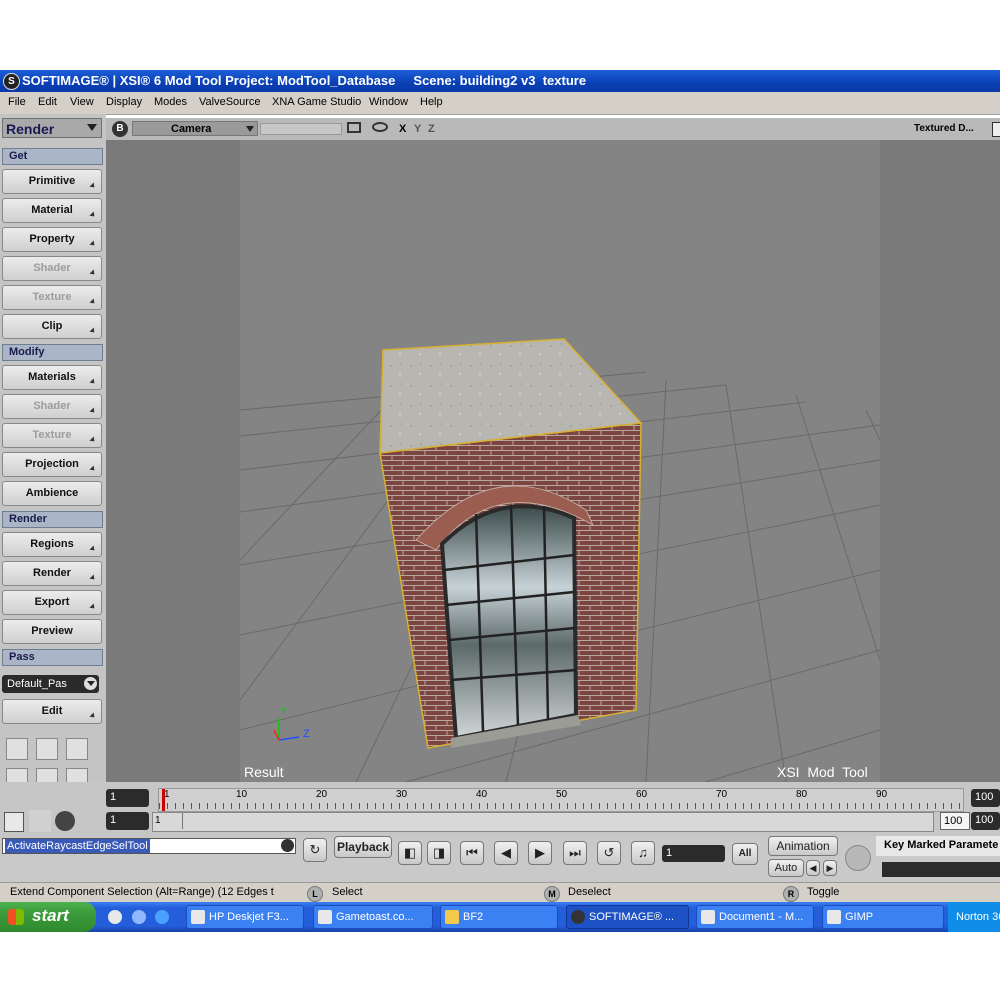 This screenshot has height=1000, width=1000. I want to click on key-icon, so click(858, 858).